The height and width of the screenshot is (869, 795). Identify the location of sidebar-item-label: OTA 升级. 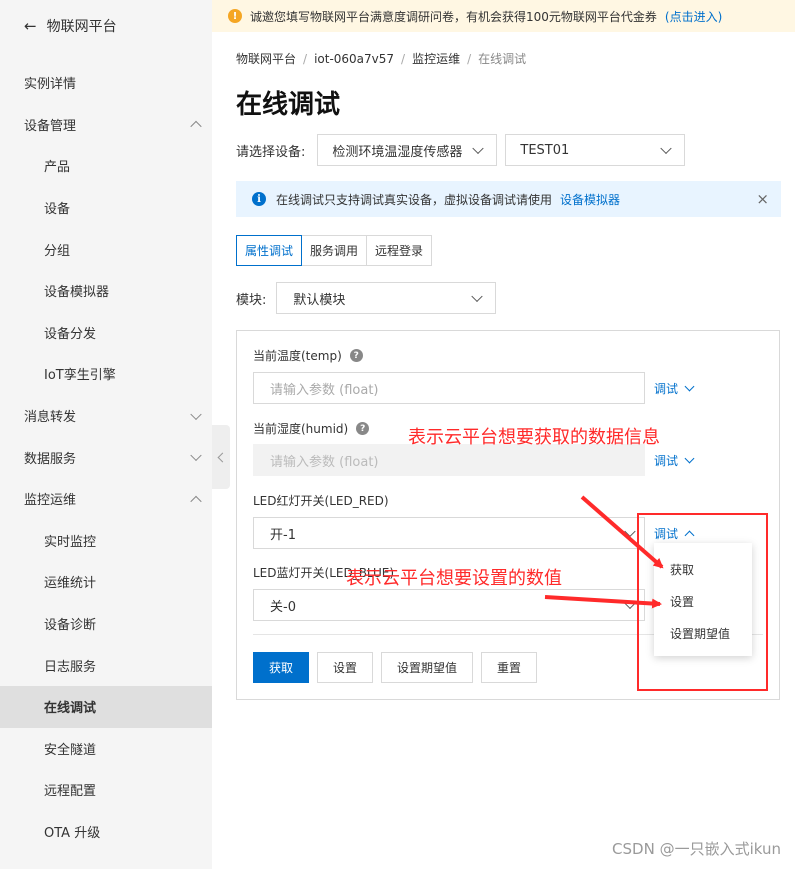
(72, 833).